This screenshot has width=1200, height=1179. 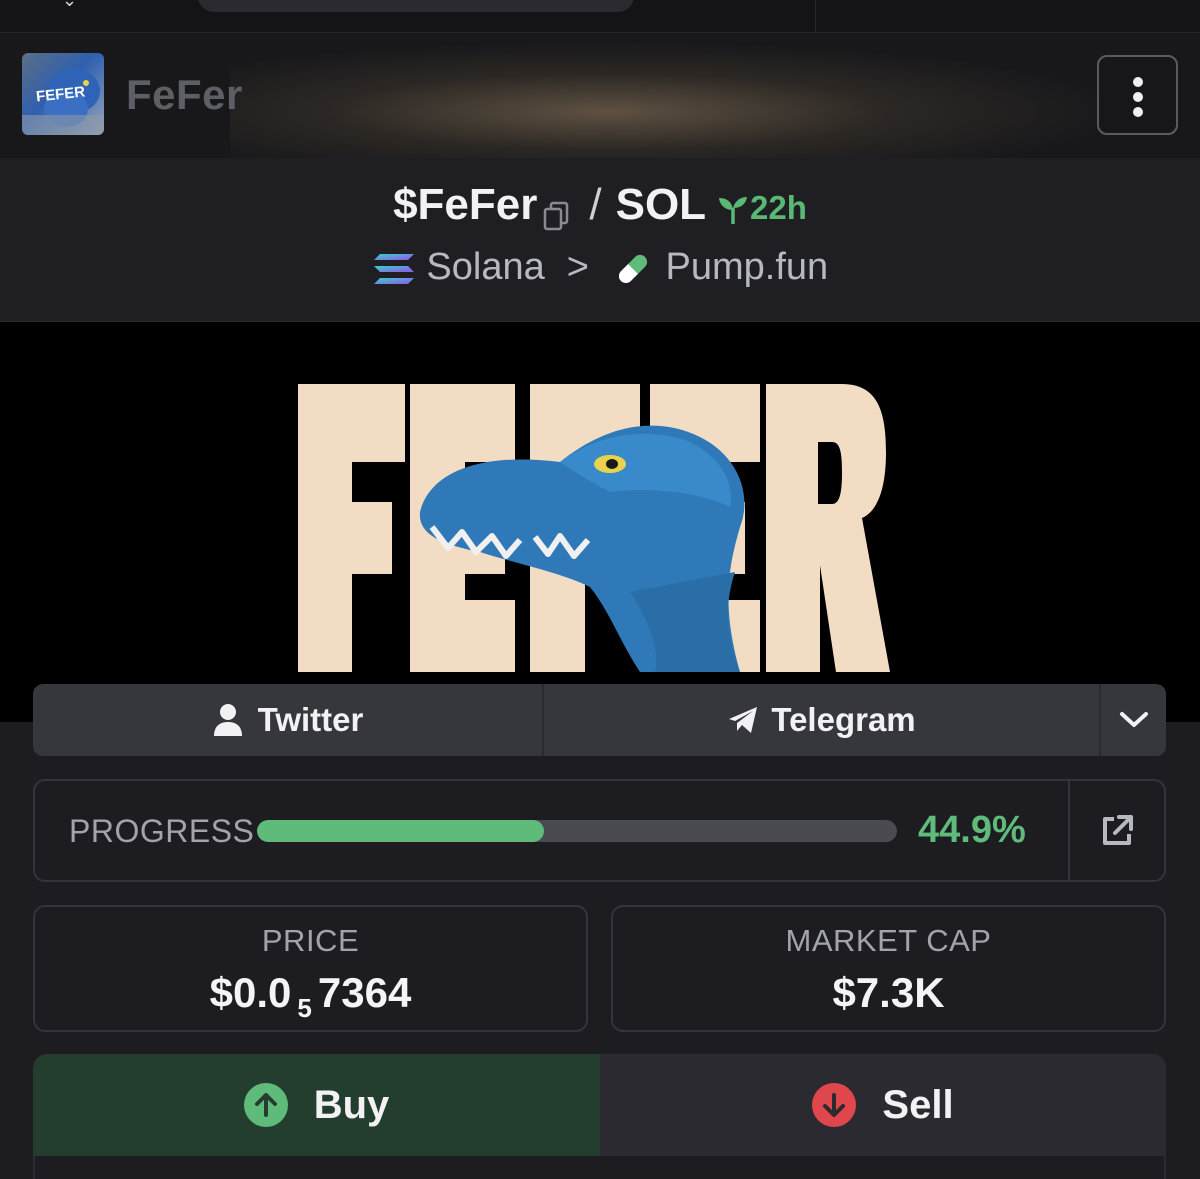 I want to click on price-digits: 7364, so click(x=364, y=992).